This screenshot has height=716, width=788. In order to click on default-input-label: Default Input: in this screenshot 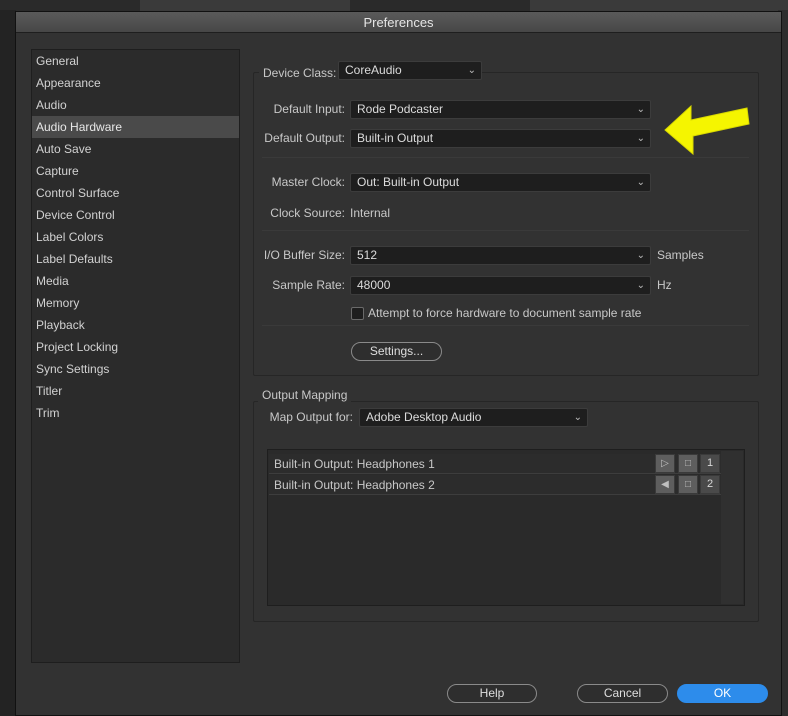, I will do `click(309, 109)`.